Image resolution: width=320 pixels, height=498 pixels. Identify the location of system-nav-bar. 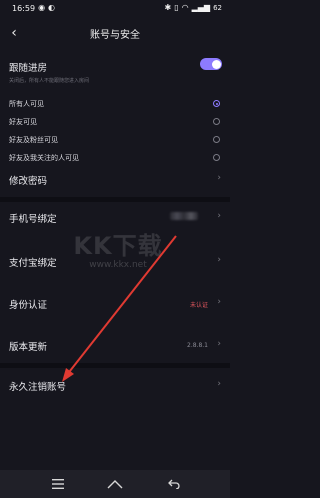
(115, 484).